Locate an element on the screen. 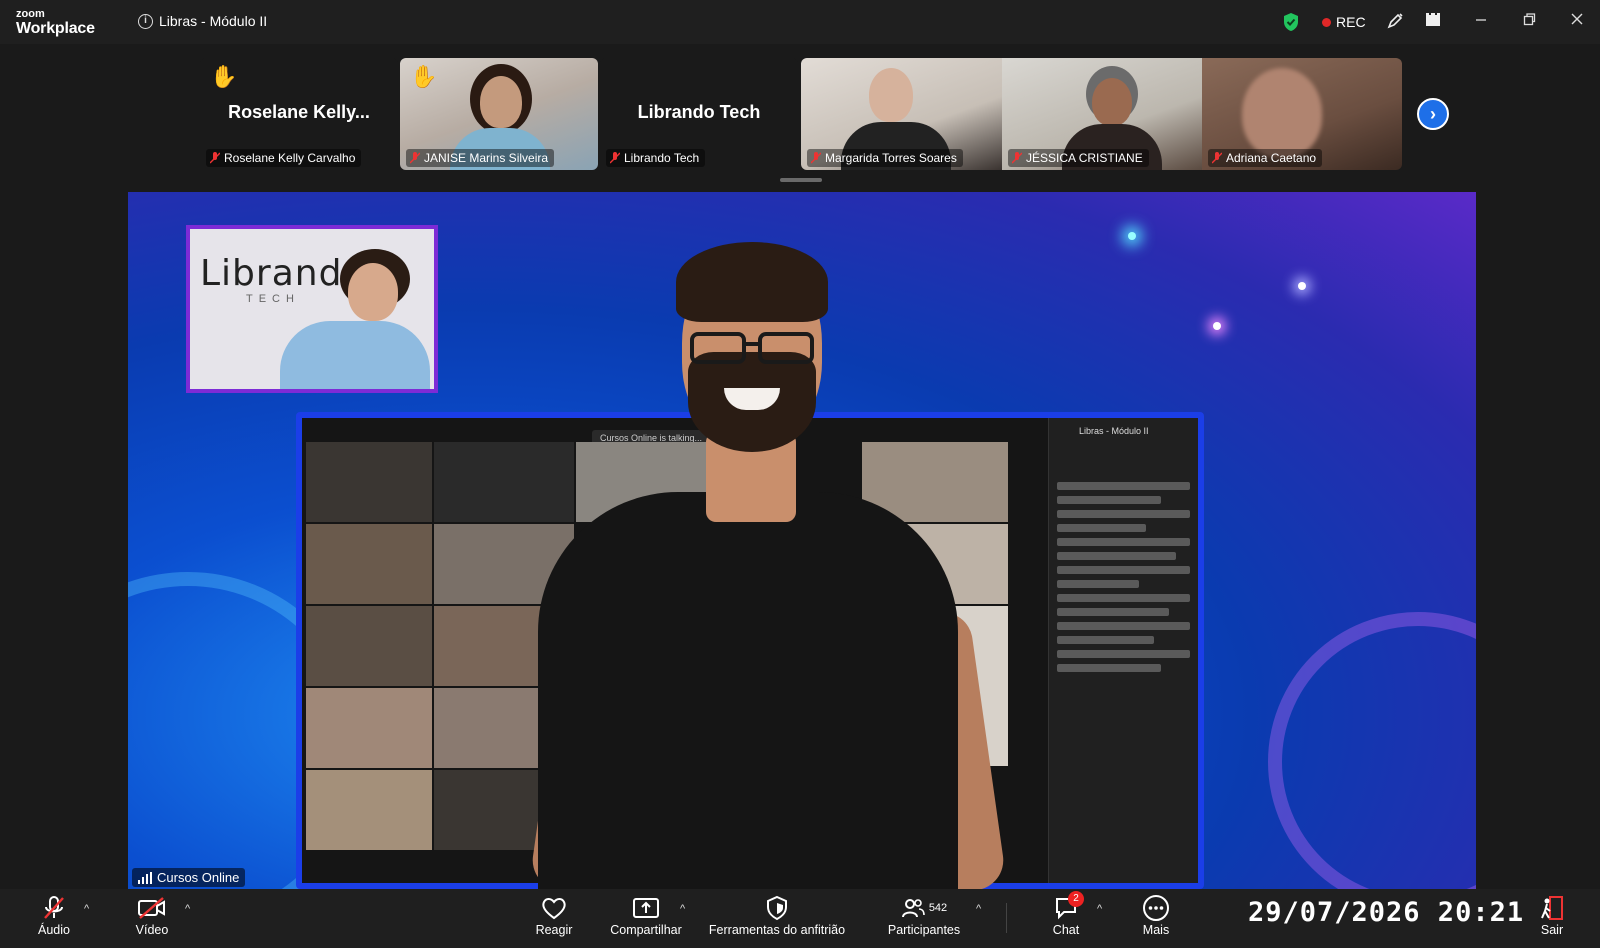 This screenshot has height=948, width=1600. chat-button: 2 Chat is located at coordinates (1066, 914).